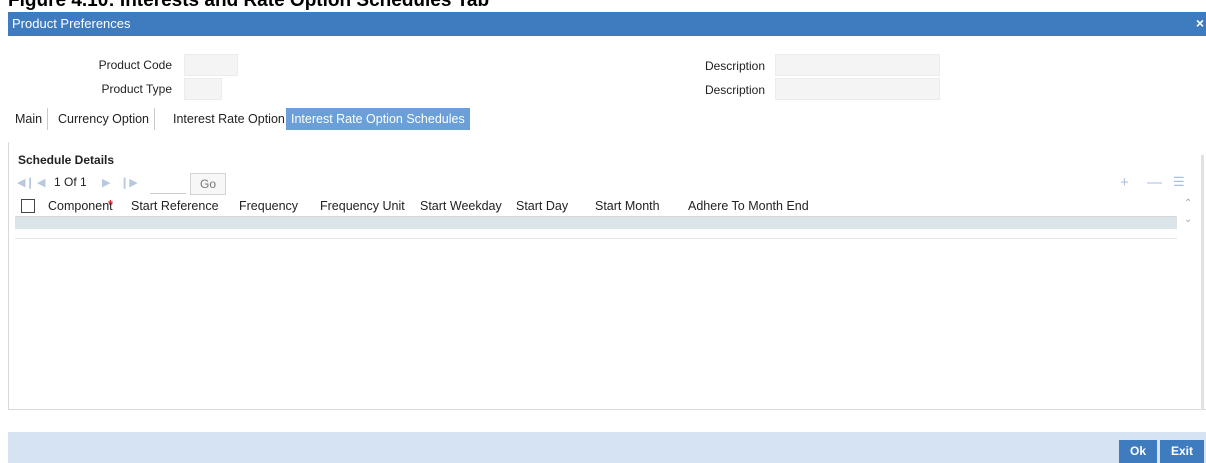 The image size is (1206, 463). Describe the element at coordinates (80, 206) in the screenshot. I see `column-component: Component` at that location.